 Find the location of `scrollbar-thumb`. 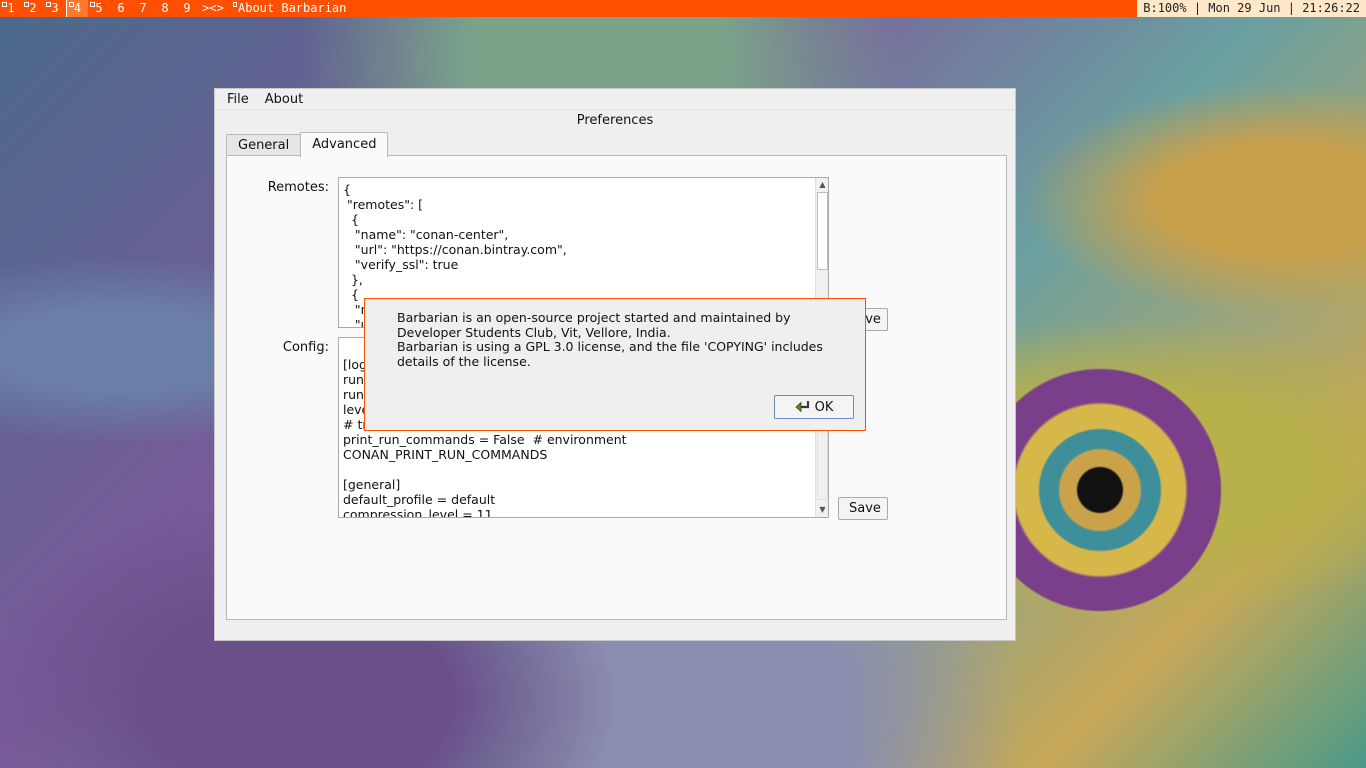

scrollbar-thumb is located at coordinates (822, 231).